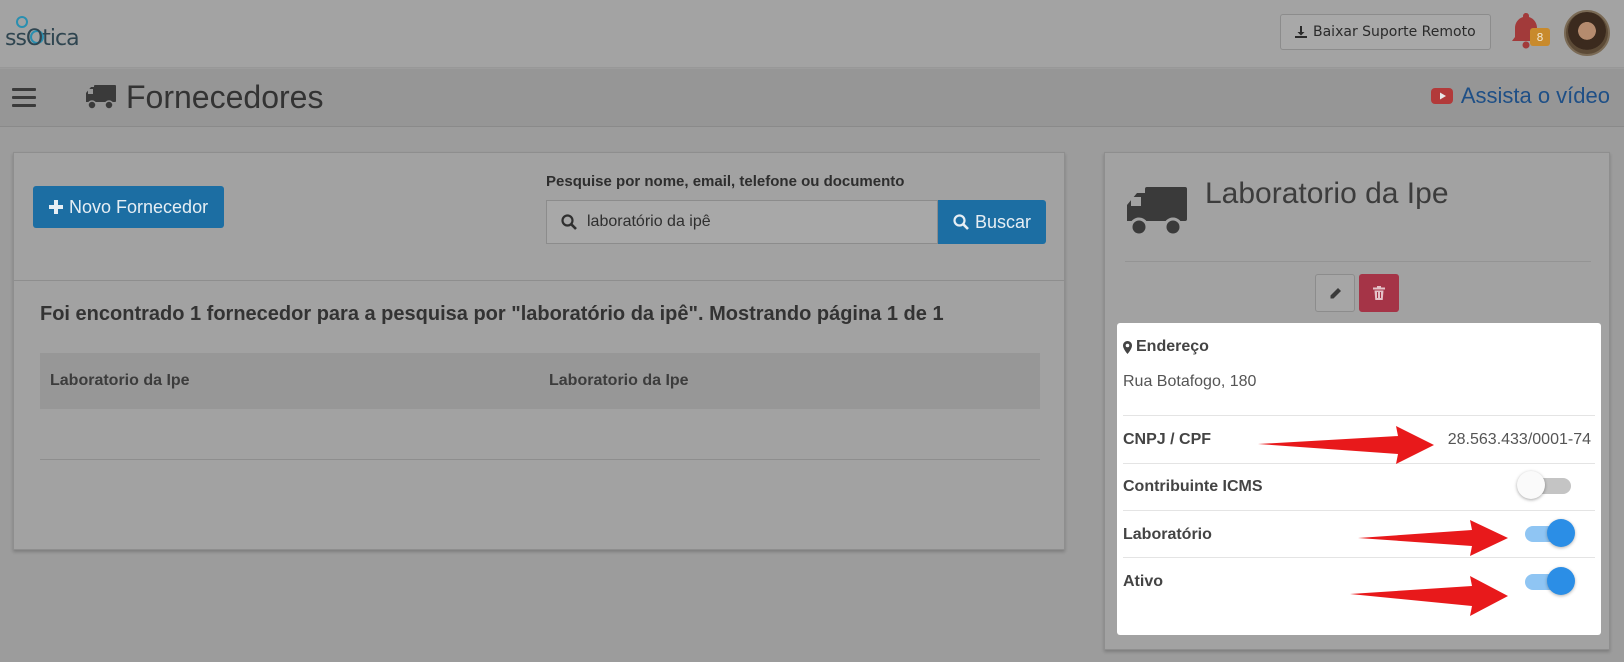 This screenshot has height=662, width=1624. Describe the element at coordinates (139, 206) in the screenshot. I see `new-supplier-label: Novo Fornecedor` at that location.